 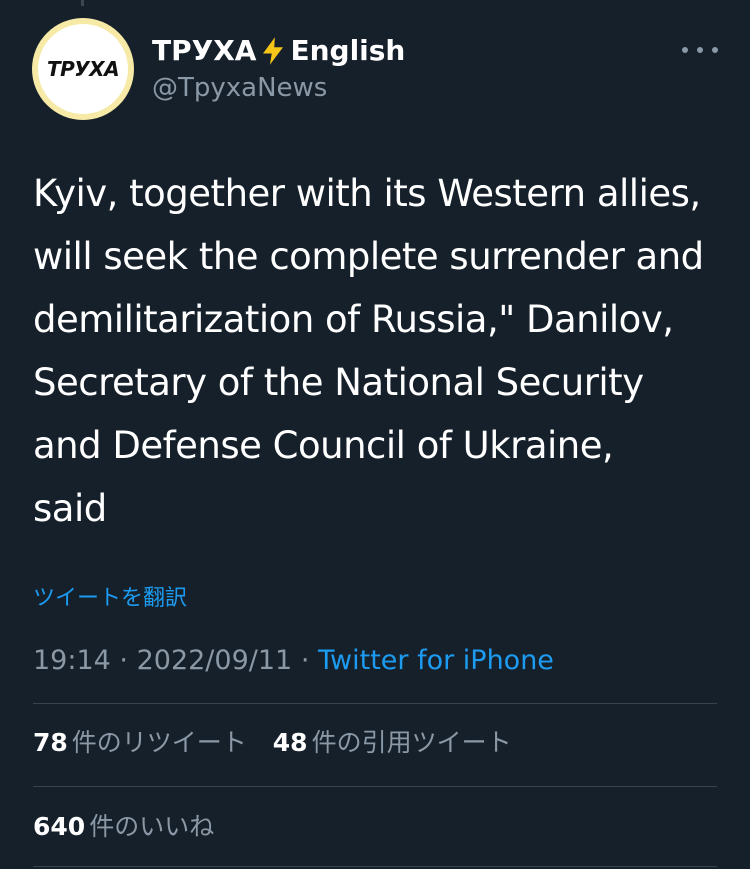 I want to click on avatar-inner: ТРУХА, so click(x=83, y=69).